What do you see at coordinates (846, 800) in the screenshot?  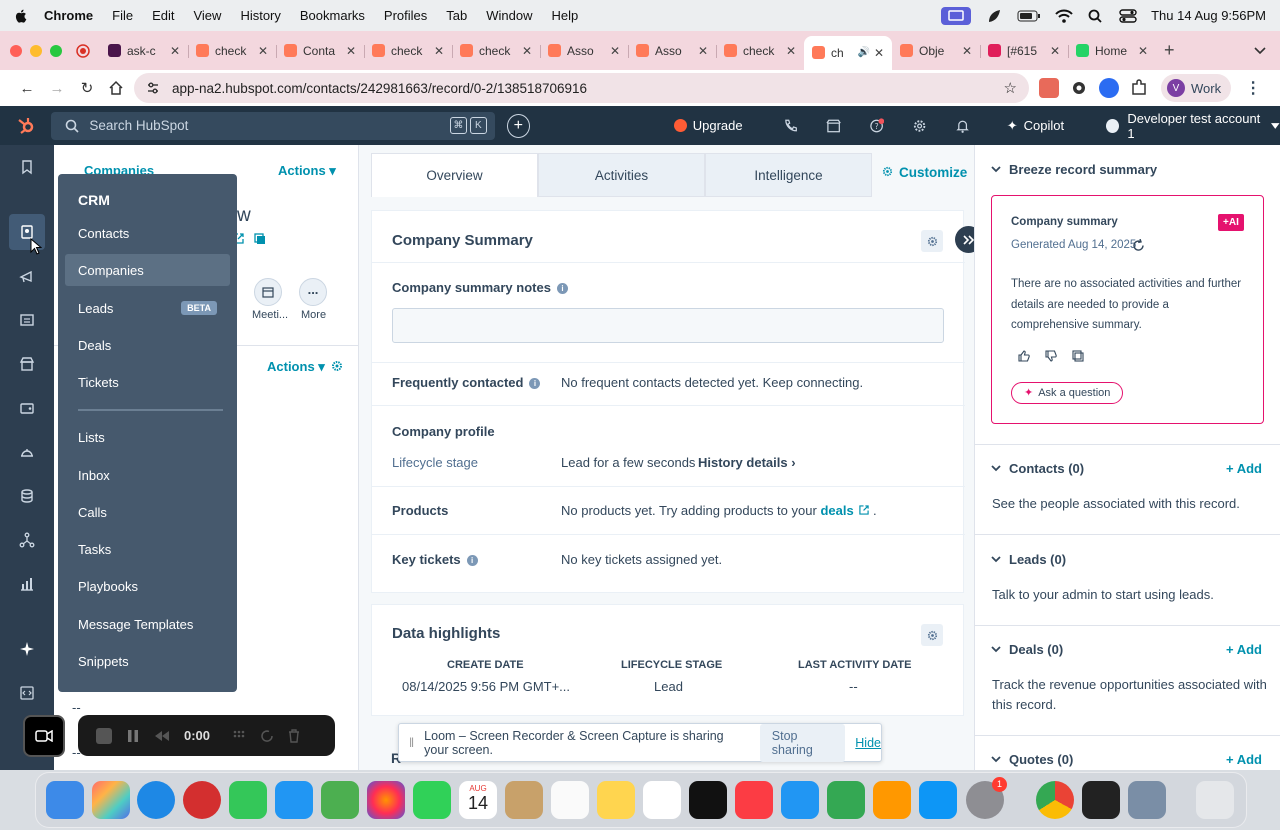 I see `numbers-icon` at bounding box center [846, 800].